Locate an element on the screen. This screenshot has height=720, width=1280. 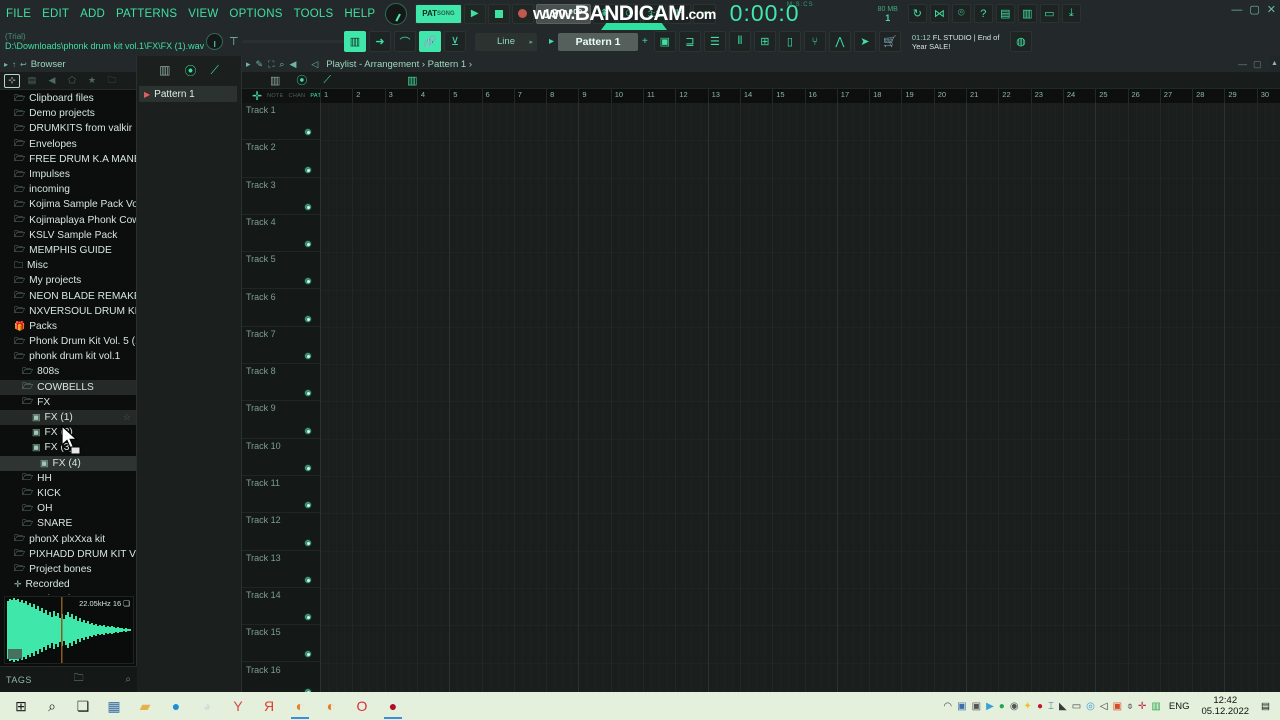
tree-item: 🎁 Packs is located at coordinates (68, 326).